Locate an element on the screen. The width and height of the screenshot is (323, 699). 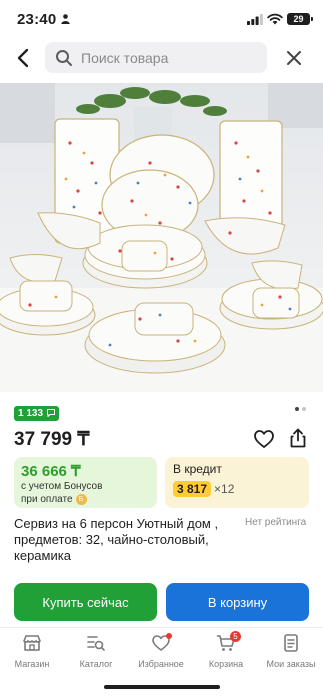
nav-item-favorites: Избранное is located at coordinates (161, 655).